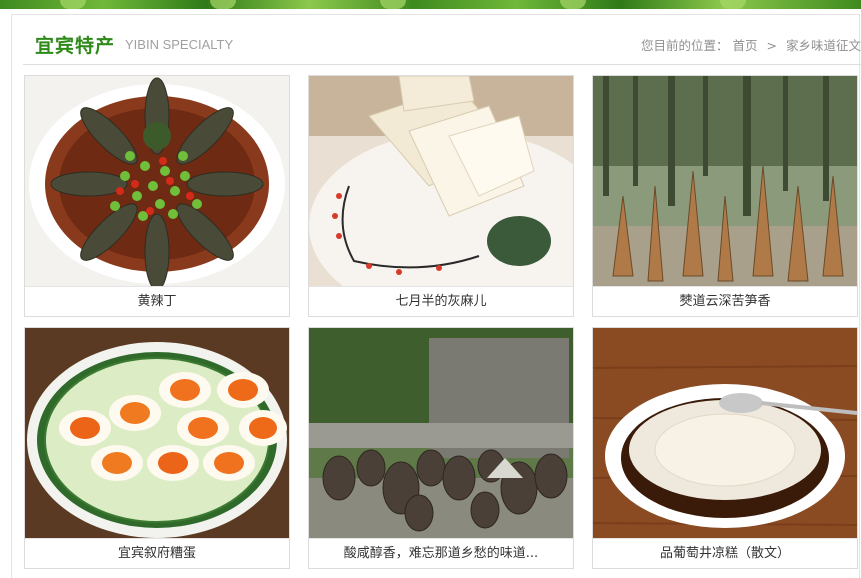  What do you see at coordinates (441, 301) in the screenshot?
I see `article-title: 七月半的灰麻儿` at bounding box center [441, 301].